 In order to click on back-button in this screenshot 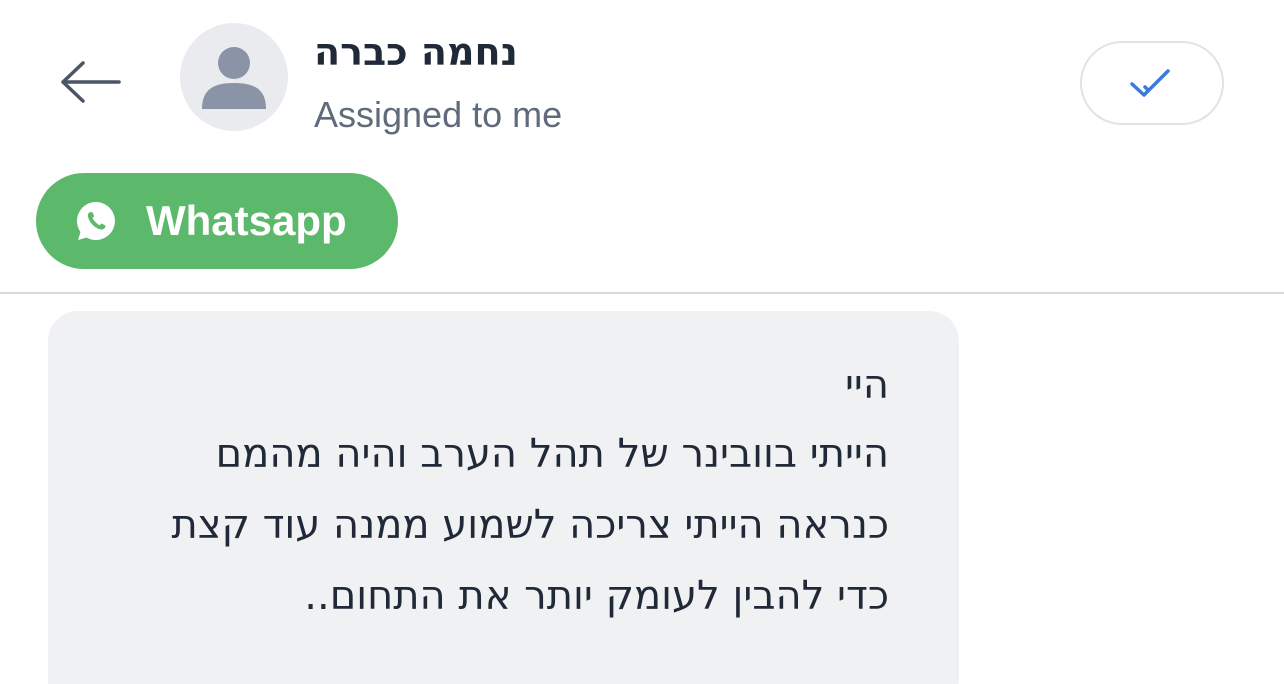, I will do `click(90, 82)`.